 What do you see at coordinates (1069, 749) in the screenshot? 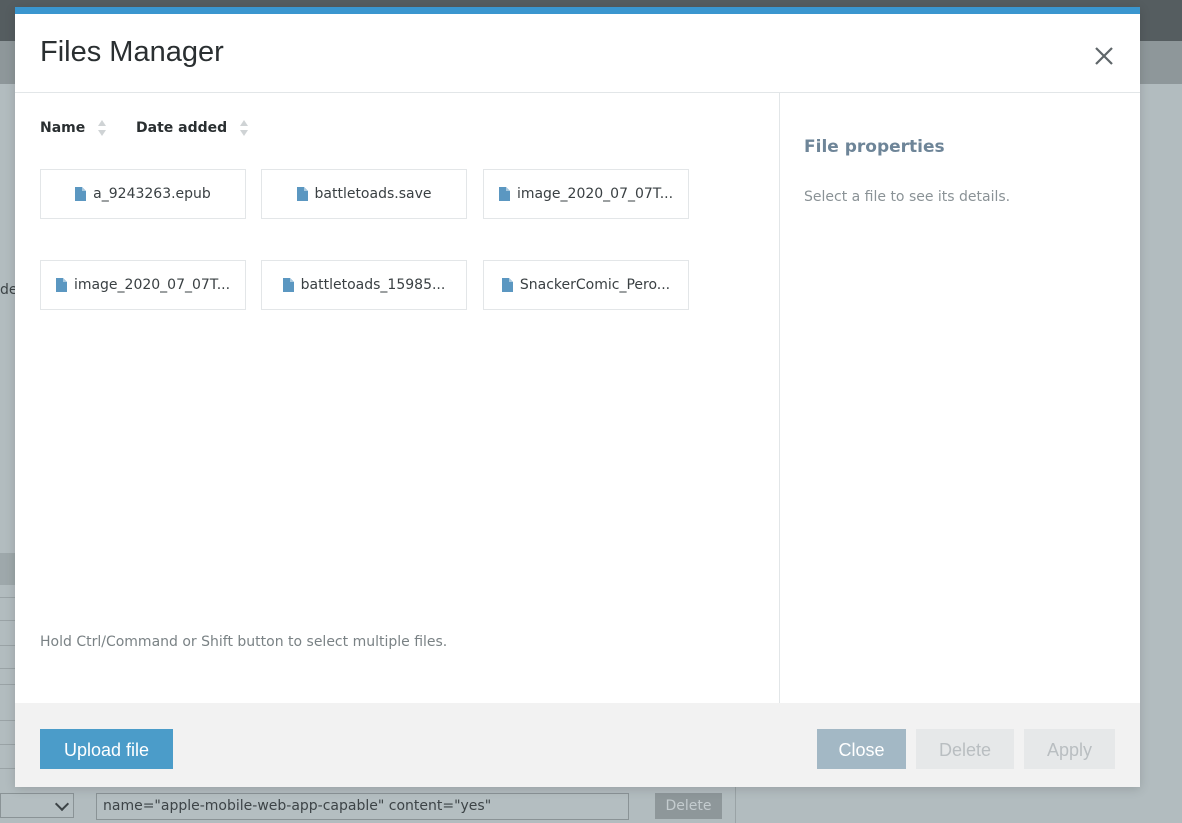
I see `apply-button: Apply` at bounding box center [1069, 749].